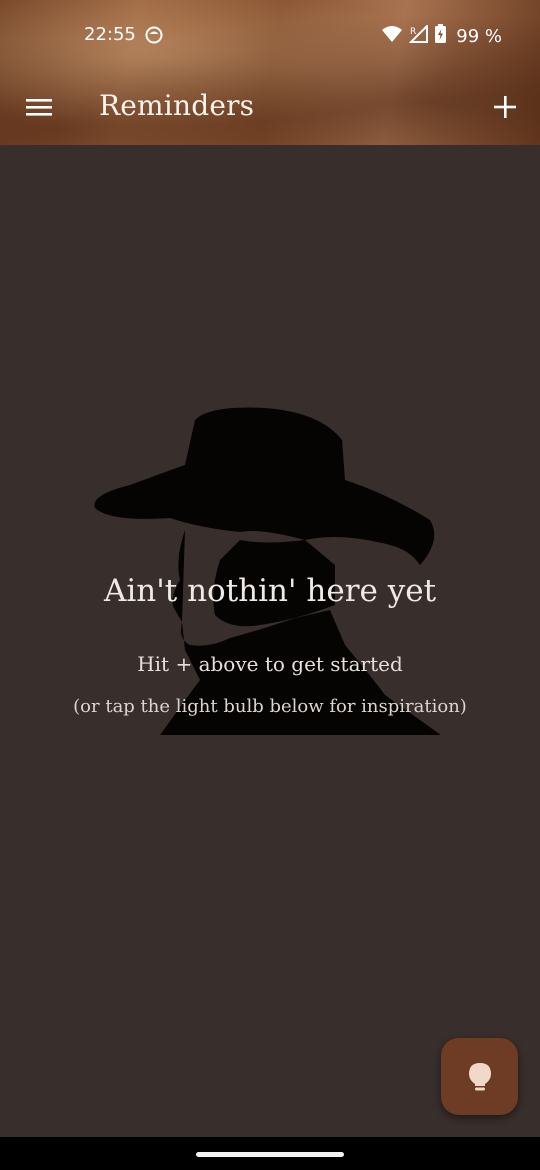 Image resolution: width=540 pixels, height=1170 pixels. I want to click on system-navigation-bar, so click(270, 1153).